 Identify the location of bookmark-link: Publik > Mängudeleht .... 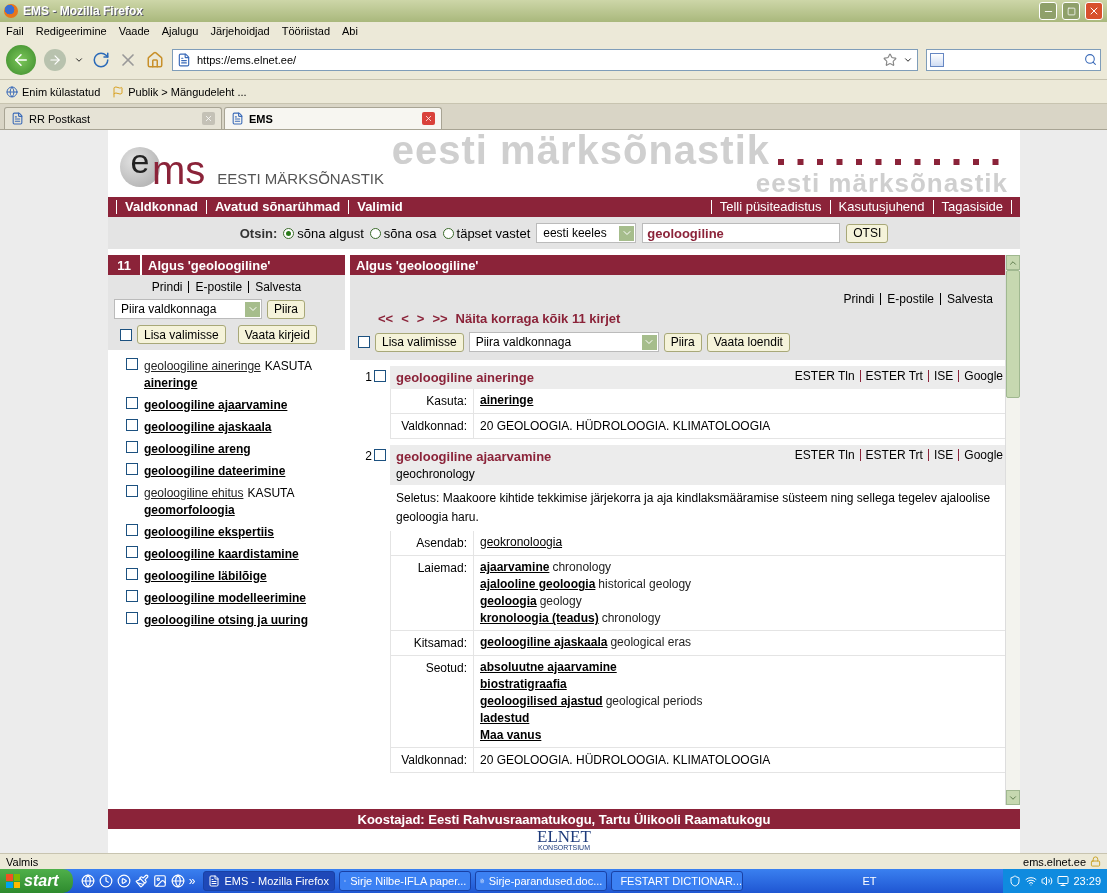
(179, 91).